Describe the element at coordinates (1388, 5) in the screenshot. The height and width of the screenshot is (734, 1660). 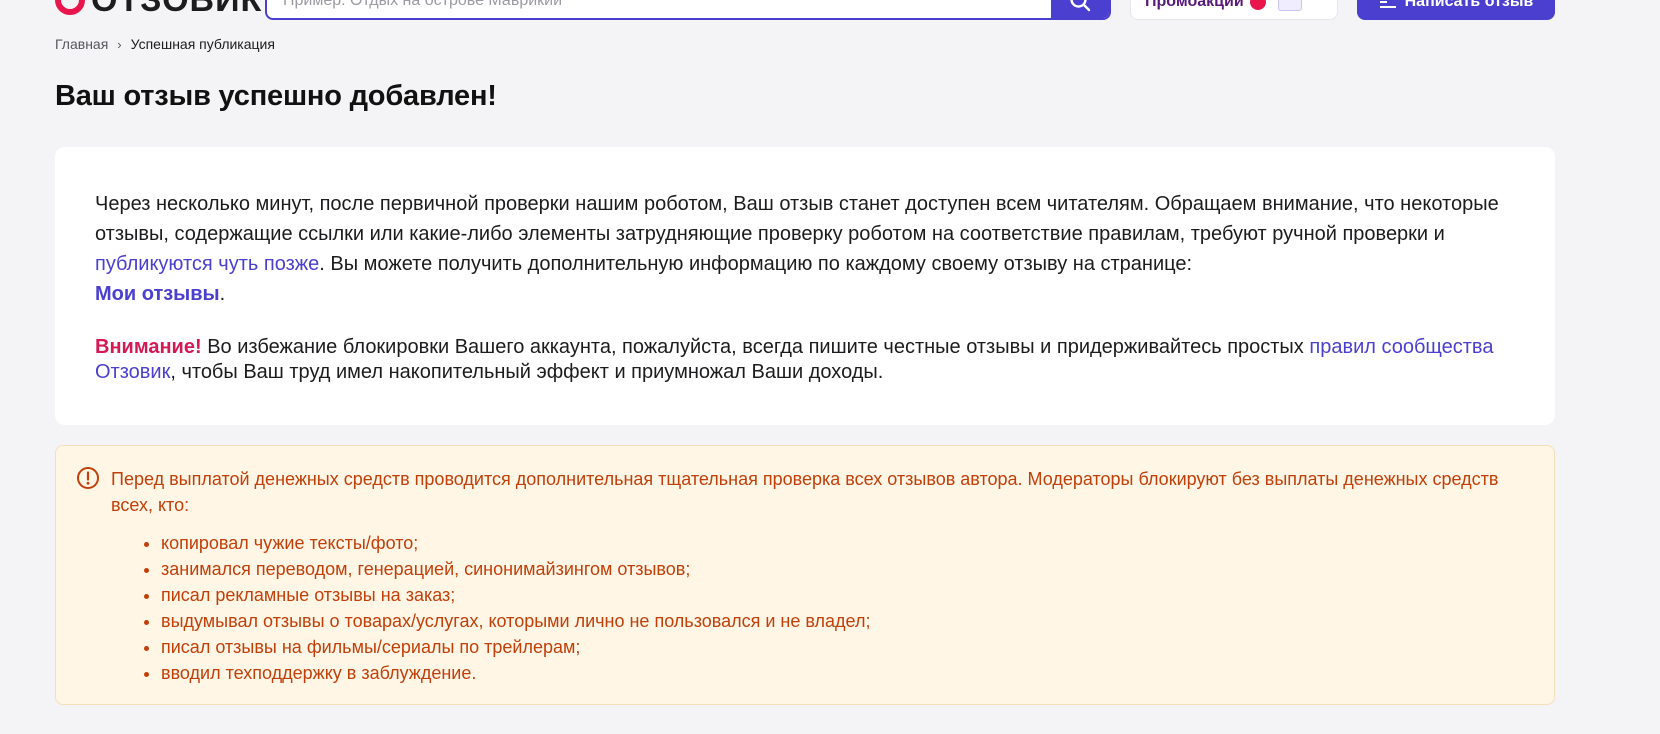
I see `list-pen-icon` at that location.